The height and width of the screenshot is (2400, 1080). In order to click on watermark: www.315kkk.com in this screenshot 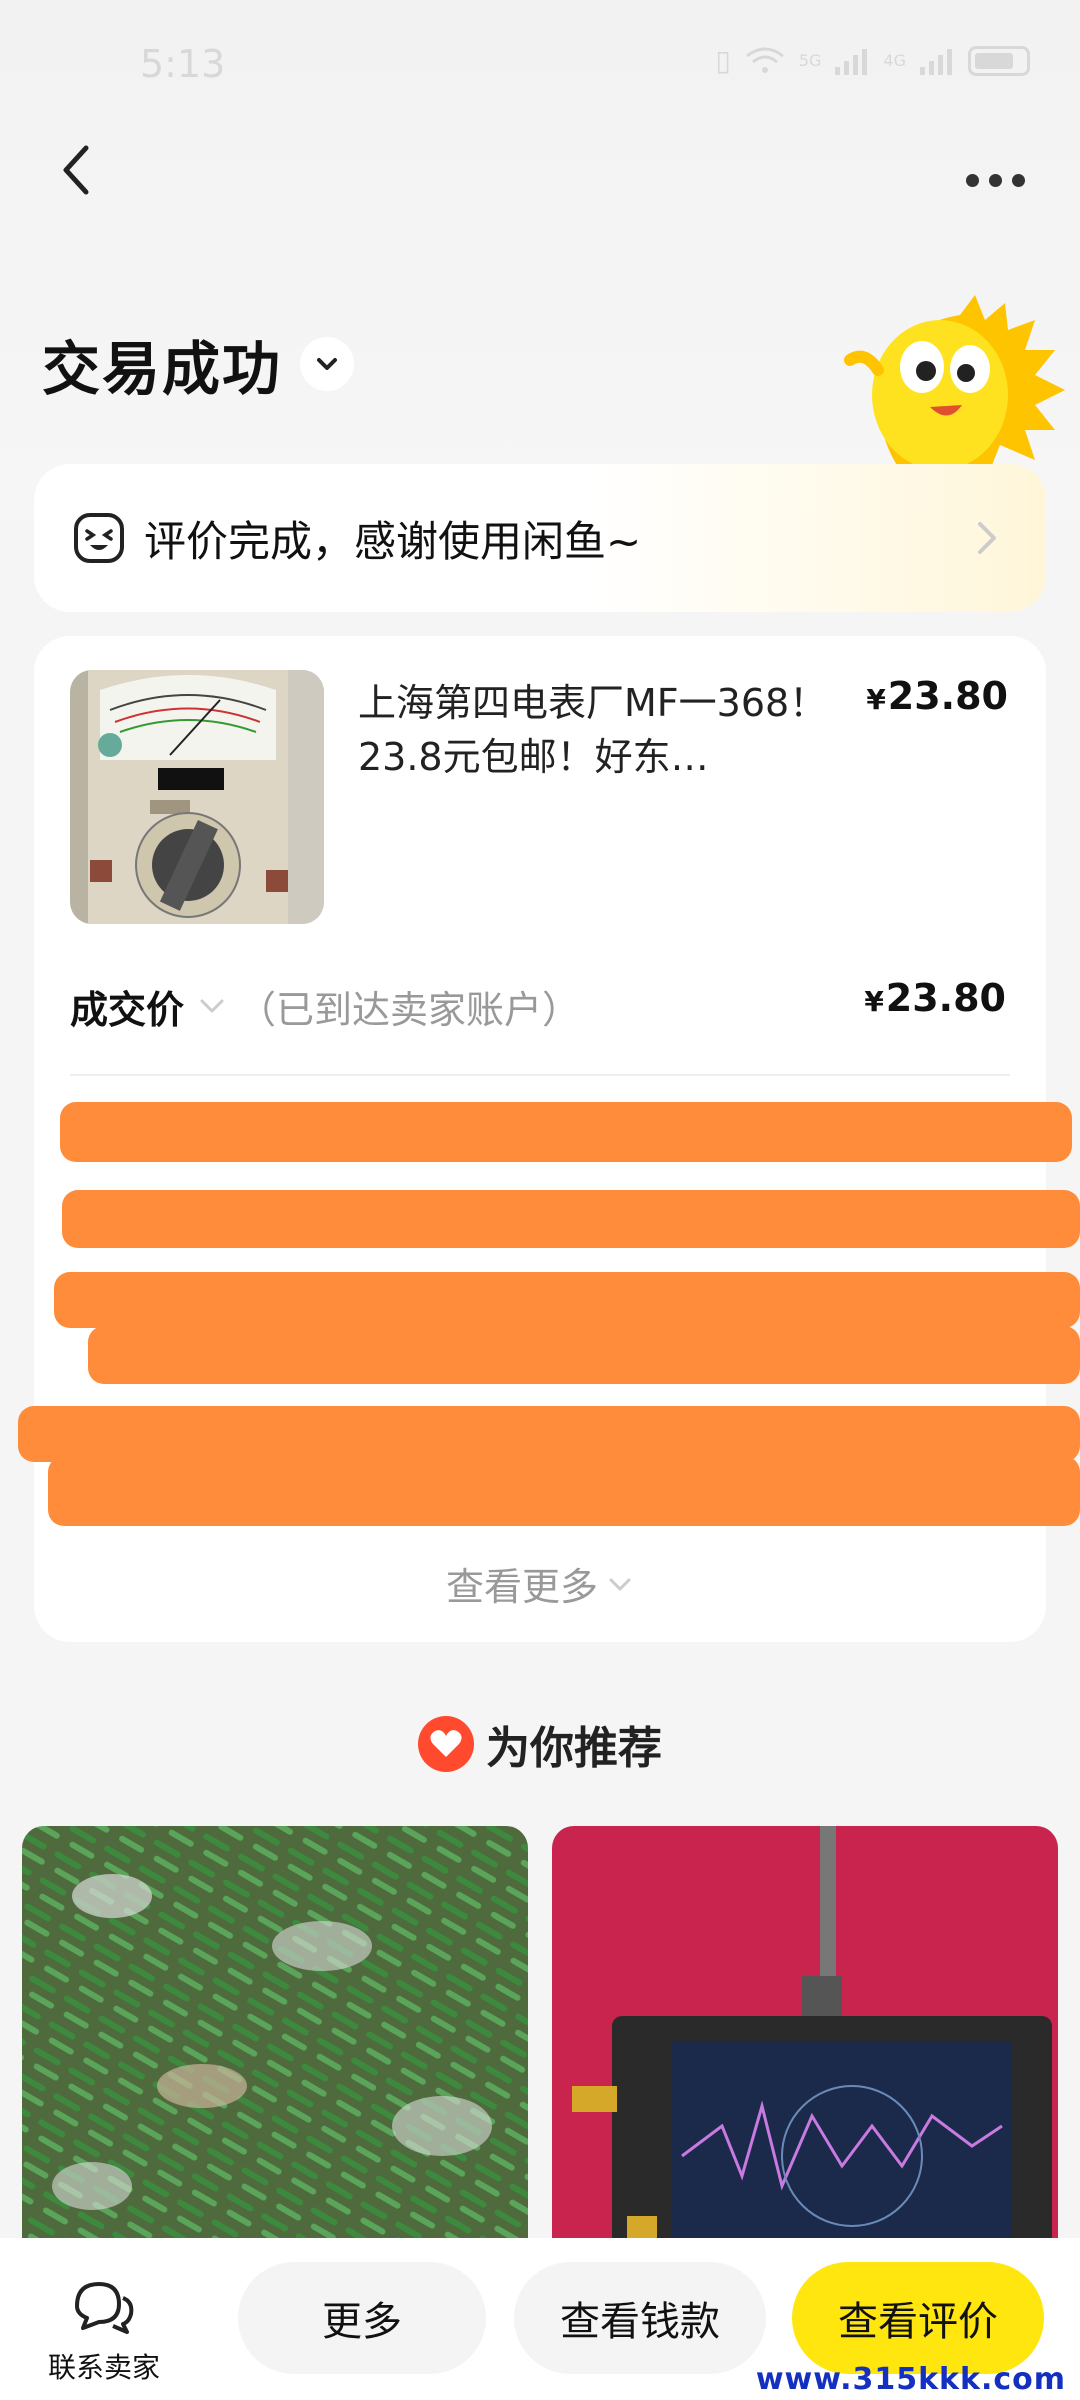, I will do `click(910, 2379)`.